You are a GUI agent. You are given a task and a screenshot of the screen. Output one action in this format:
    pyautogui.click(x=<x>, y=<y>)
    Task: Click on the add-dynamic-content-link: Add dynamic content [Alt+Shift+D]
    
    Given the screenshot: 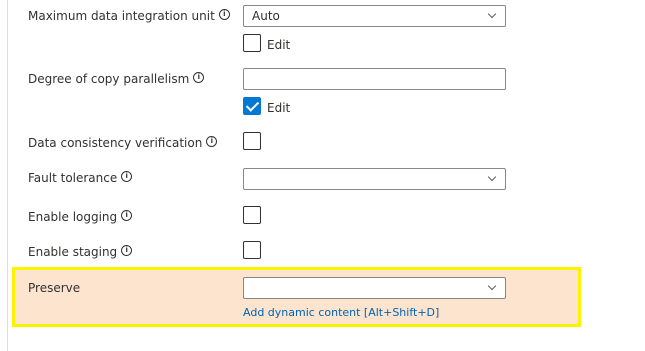 What is the action you would take?
    pyautogui.click(x=341, y=312)
    